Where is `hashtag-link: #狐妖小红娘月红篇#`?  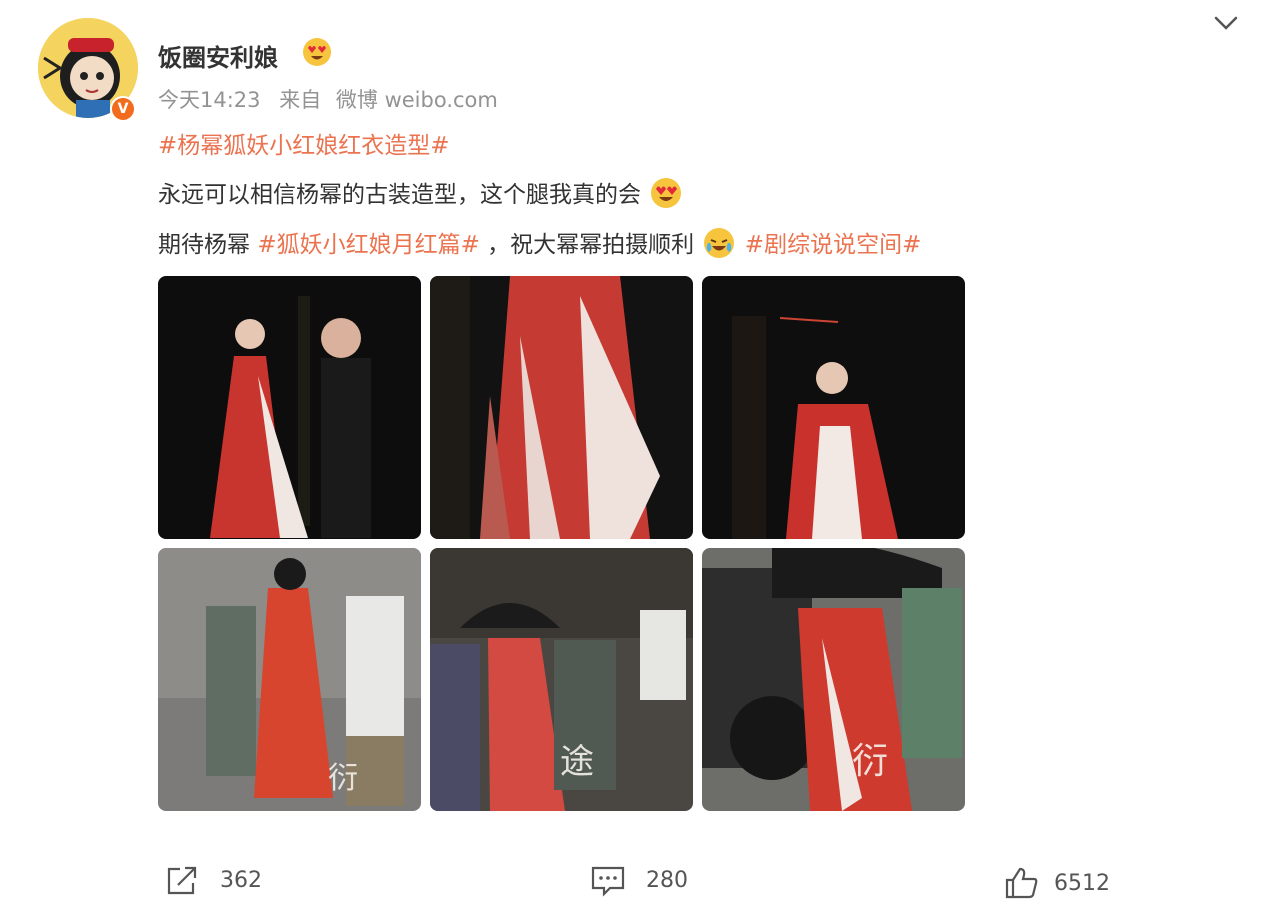
hashtag-link: #狐妖小红娘月红篇# is located at coordinates (368, 245).